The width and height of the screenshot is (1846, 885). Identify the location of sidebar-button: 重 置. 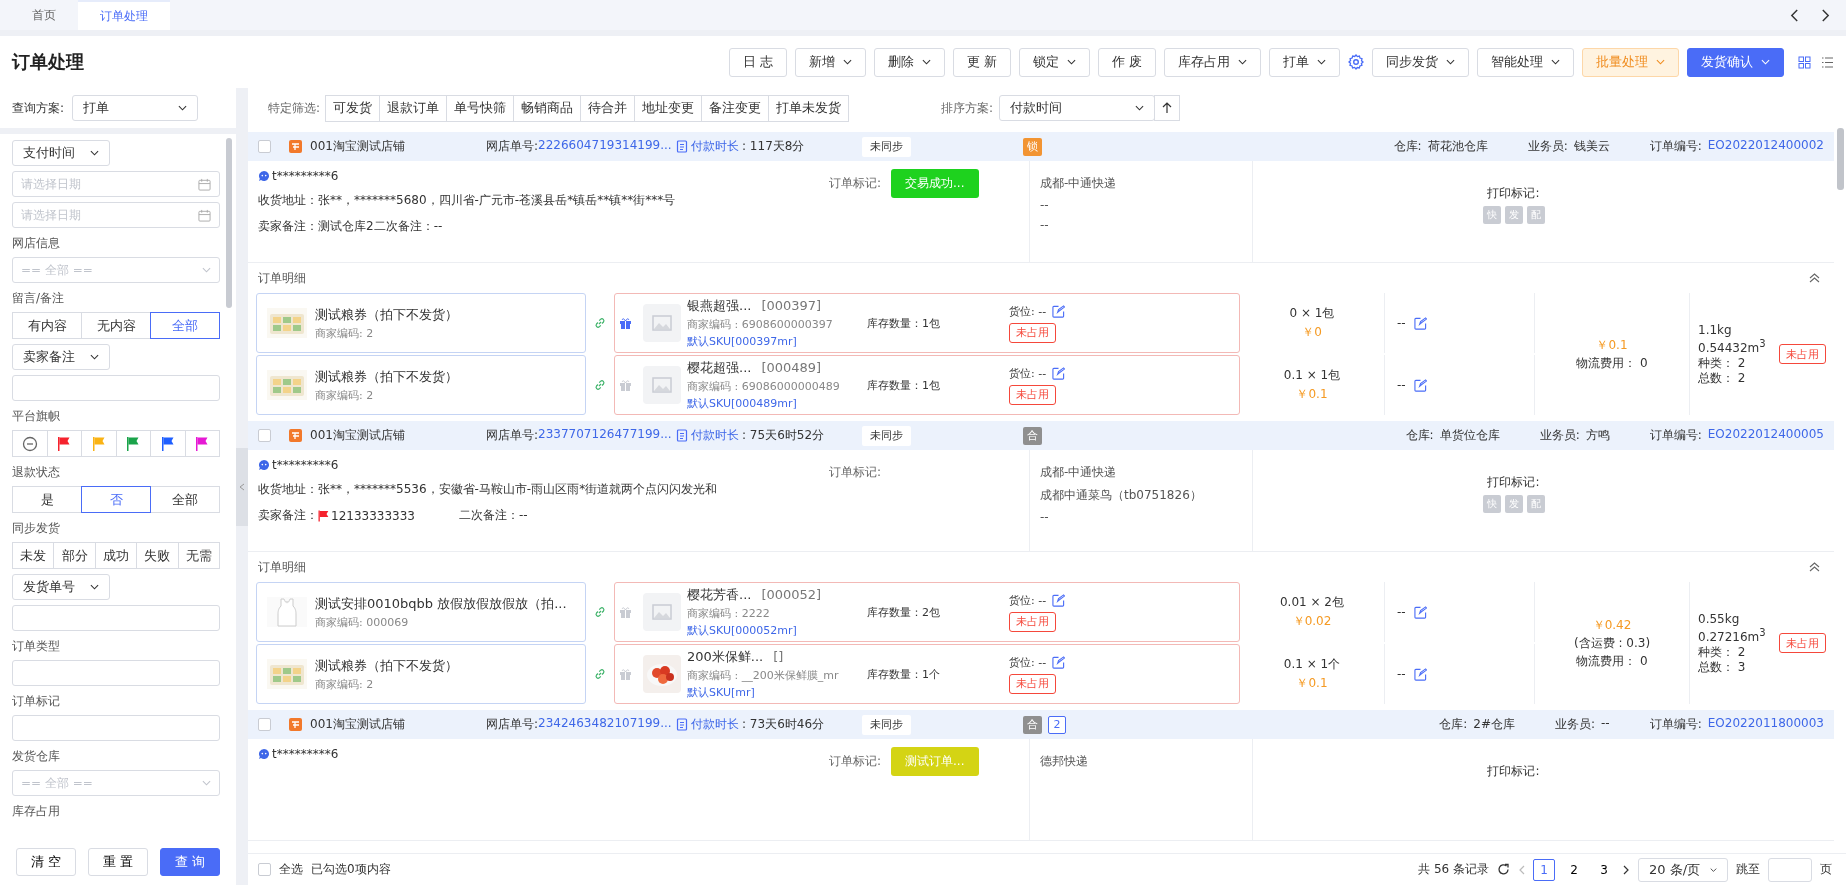
(118, 862).